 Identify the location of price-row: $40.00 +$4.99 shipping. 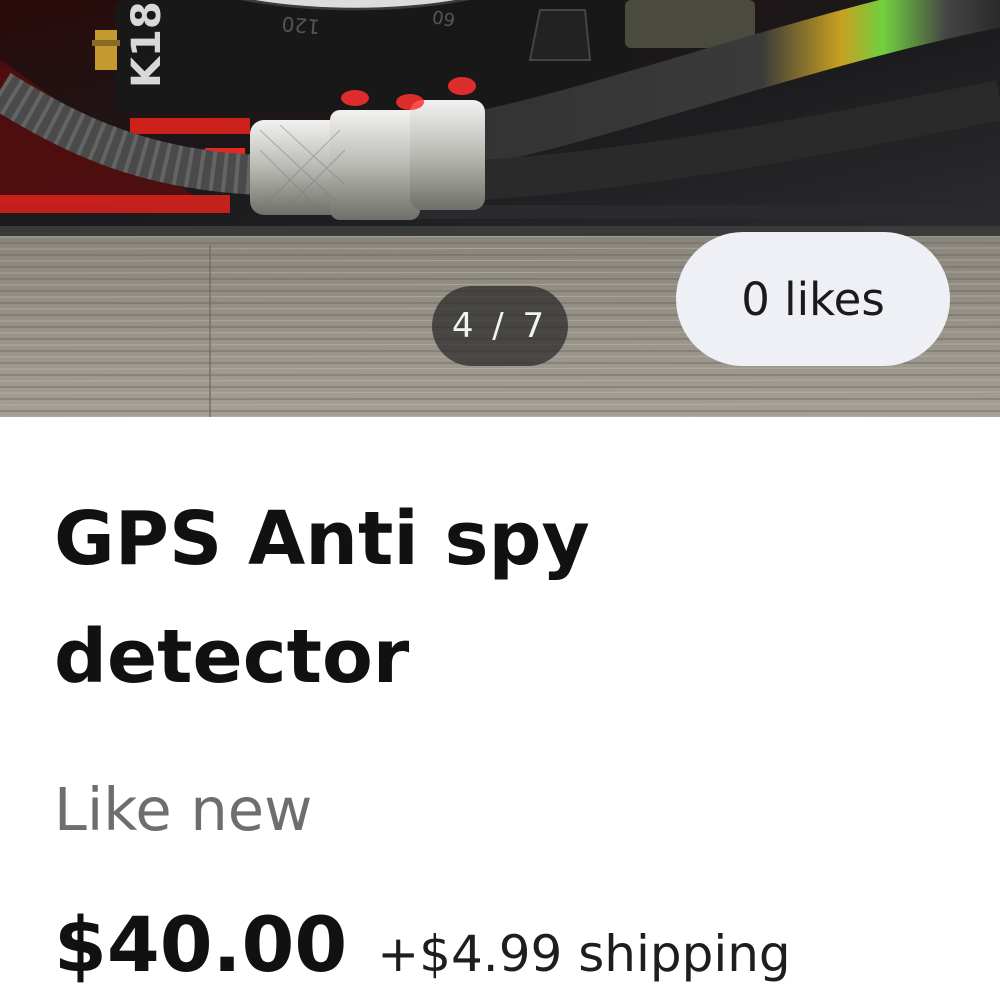
(422, 944).